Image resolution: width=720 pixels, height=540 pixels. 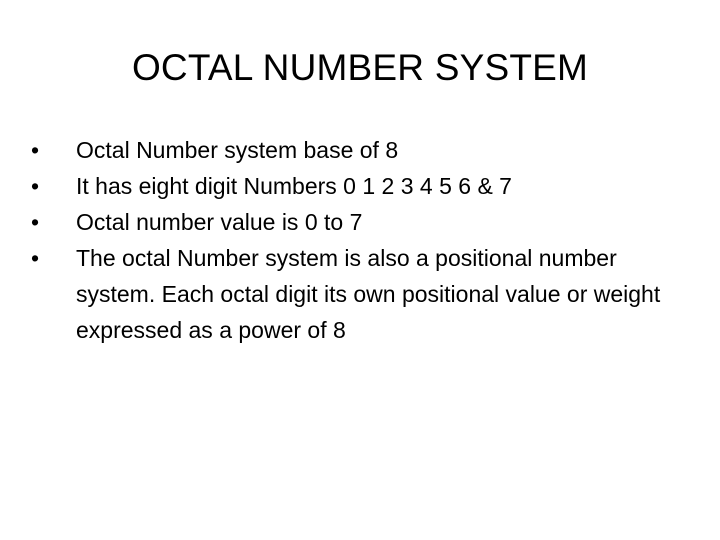 What do you see at coordinates (237, 150) in the screenshot?
I see `bullet-text: Octal Number system base of 8` at bounding box center [237, 150].